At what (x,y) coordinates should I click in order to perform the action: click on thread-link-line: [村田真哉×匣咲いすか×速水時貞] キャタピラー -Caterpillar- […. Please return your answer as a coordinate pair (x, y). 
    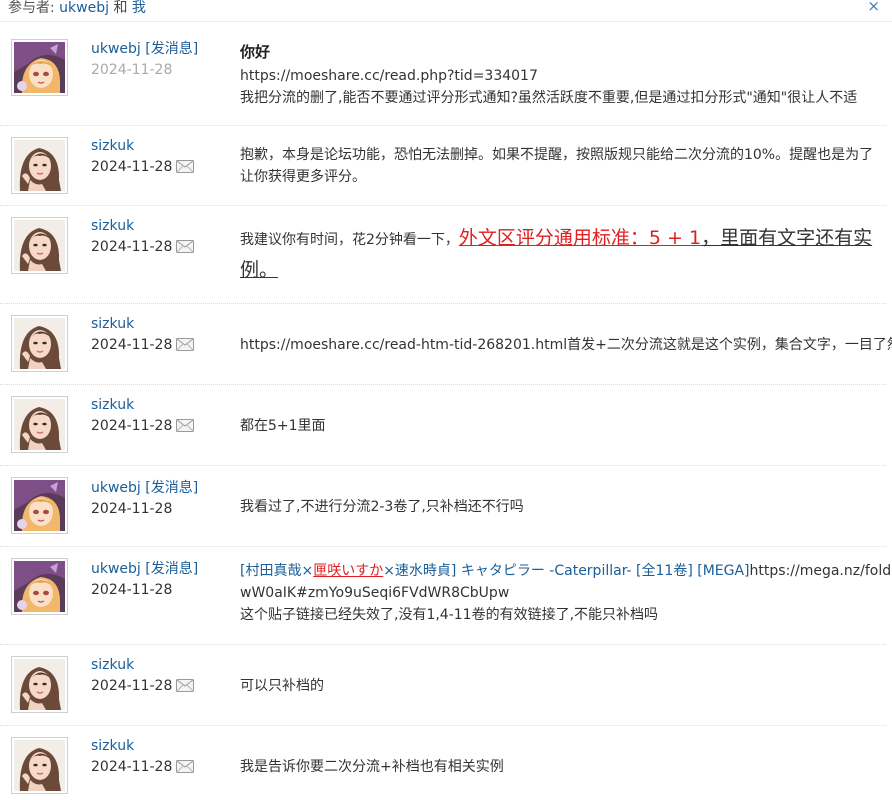
    Looking at the image, I should click on (566, 571).